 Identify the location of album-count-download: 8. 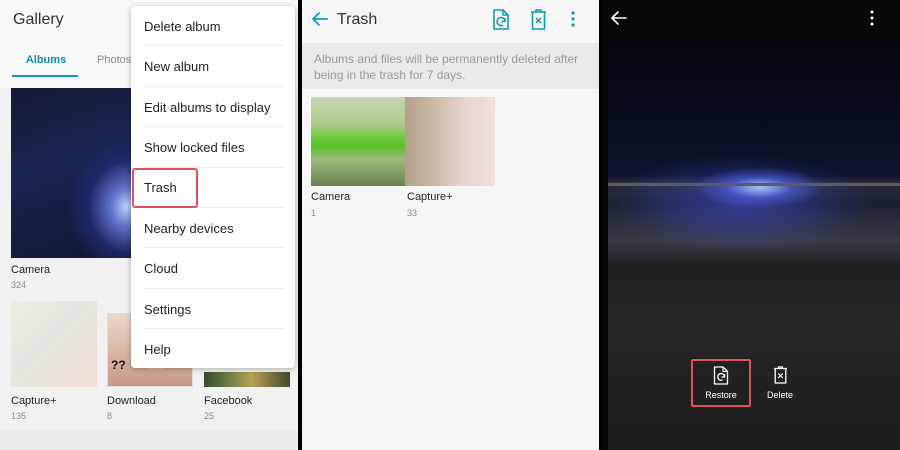
(110, 416).